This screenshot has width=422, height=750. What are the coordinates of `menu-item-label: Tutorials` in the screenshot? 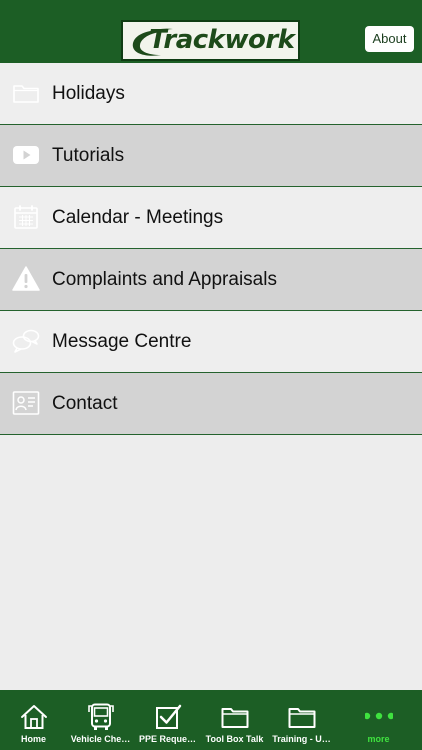 It's located at (88, 155).